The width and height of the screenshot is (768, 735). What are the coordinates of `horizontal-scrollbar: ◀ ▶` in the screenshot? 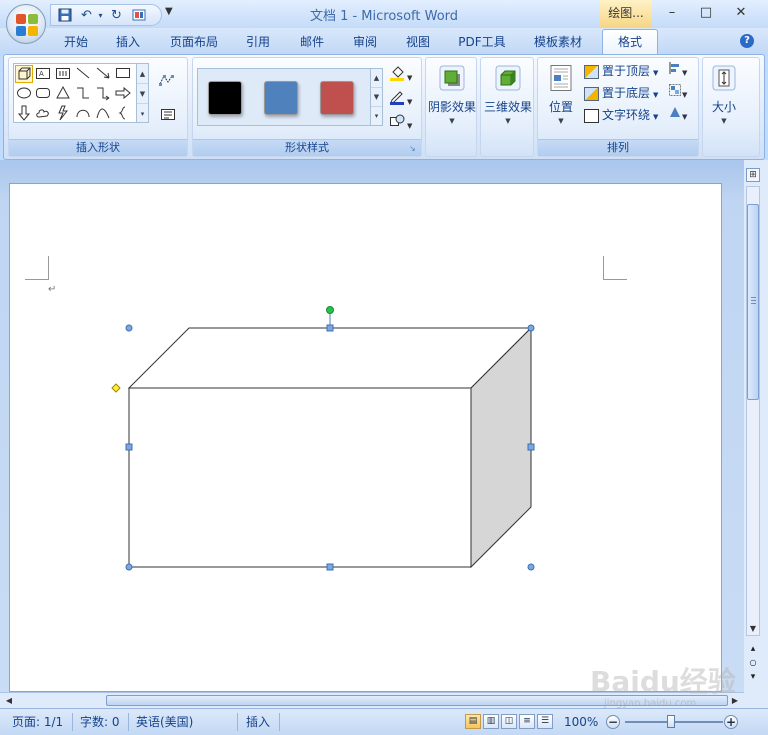 It's located at (372, 700).